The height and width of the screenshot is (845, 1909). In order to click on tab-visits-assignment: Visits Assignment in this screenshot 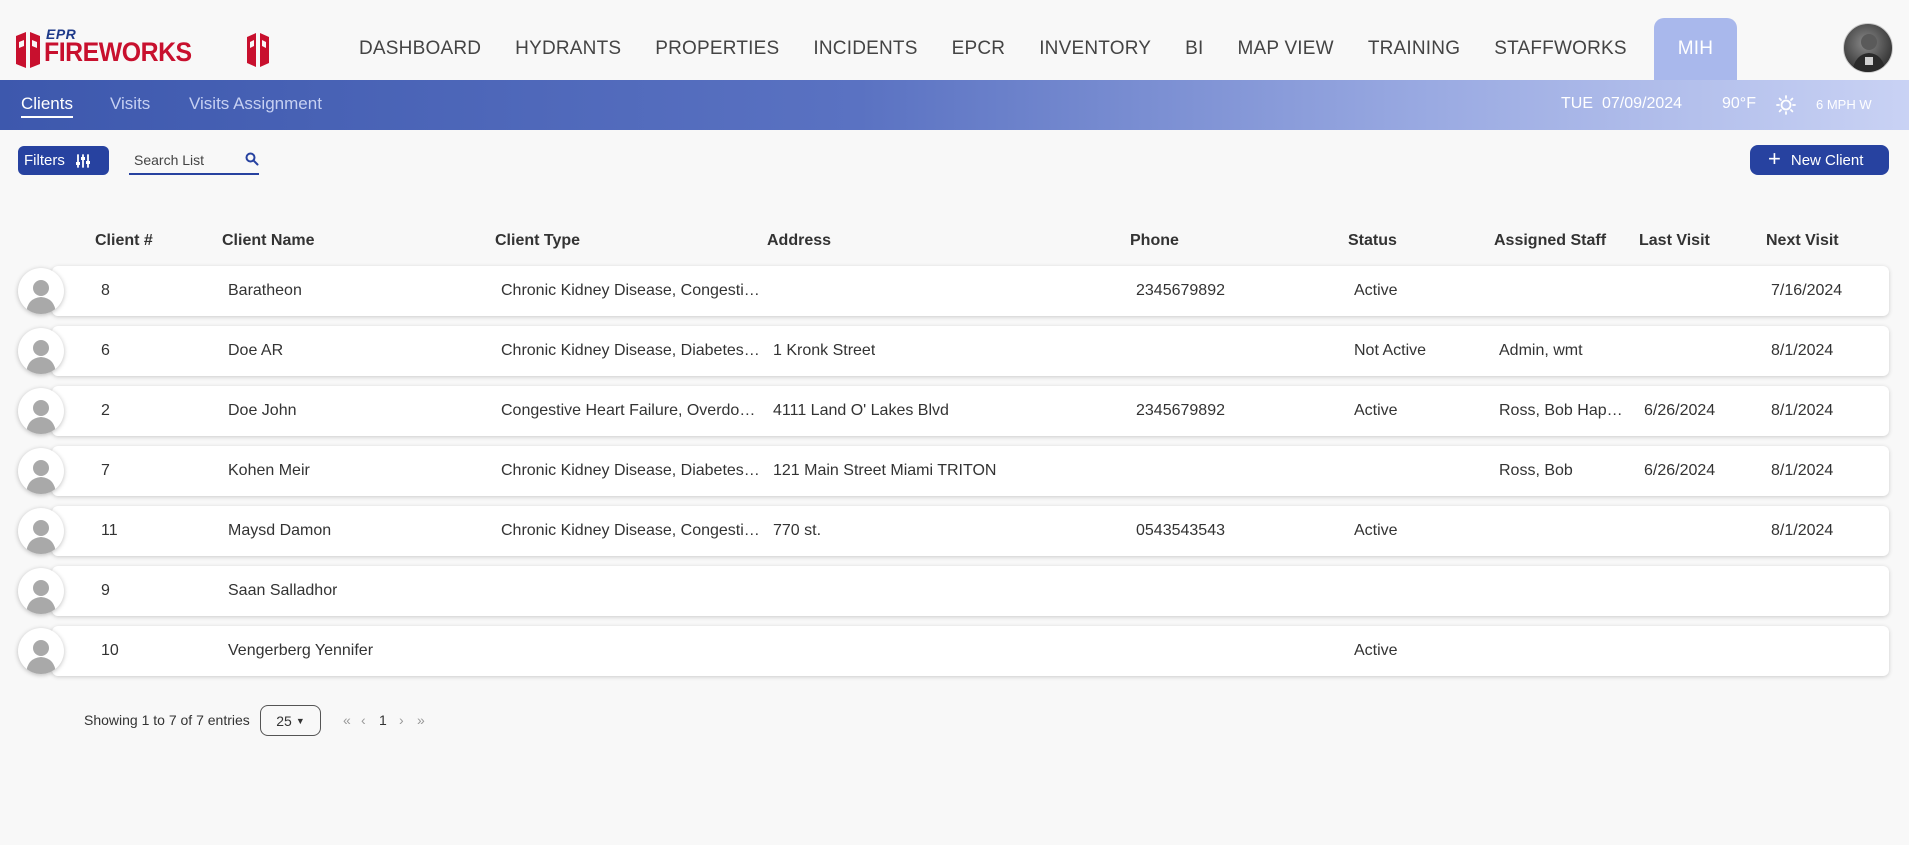, I will do `click(255, 104)`.